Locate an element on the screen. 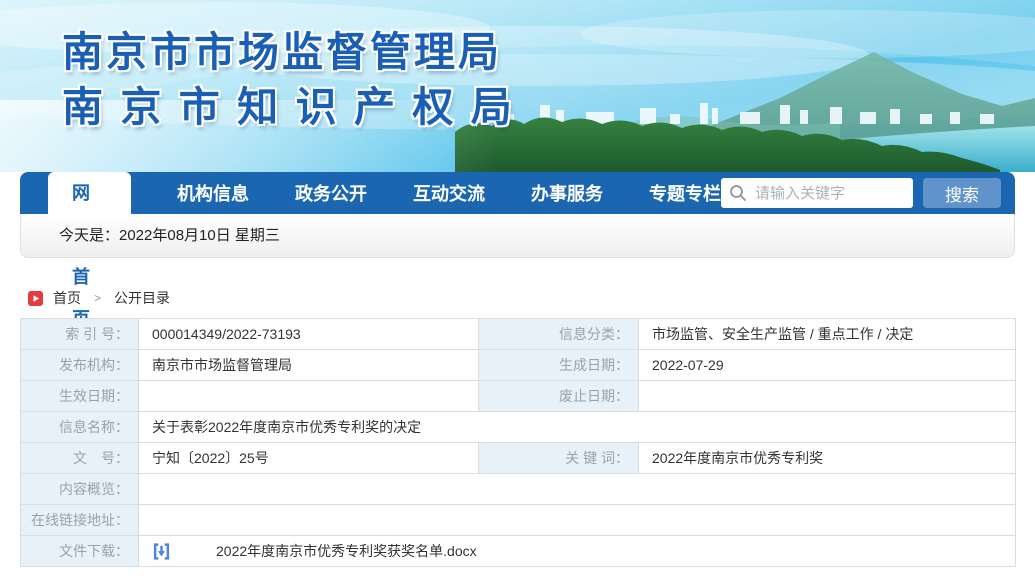 This screenshot has height=580, width=1035. nav-tab-home: 网站首页 is located at coordinates (89, 250).